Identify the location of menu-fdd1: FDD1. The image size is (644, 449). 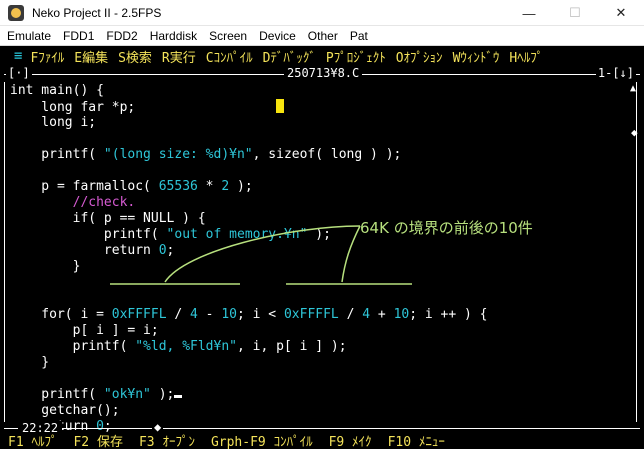
(78, 36).